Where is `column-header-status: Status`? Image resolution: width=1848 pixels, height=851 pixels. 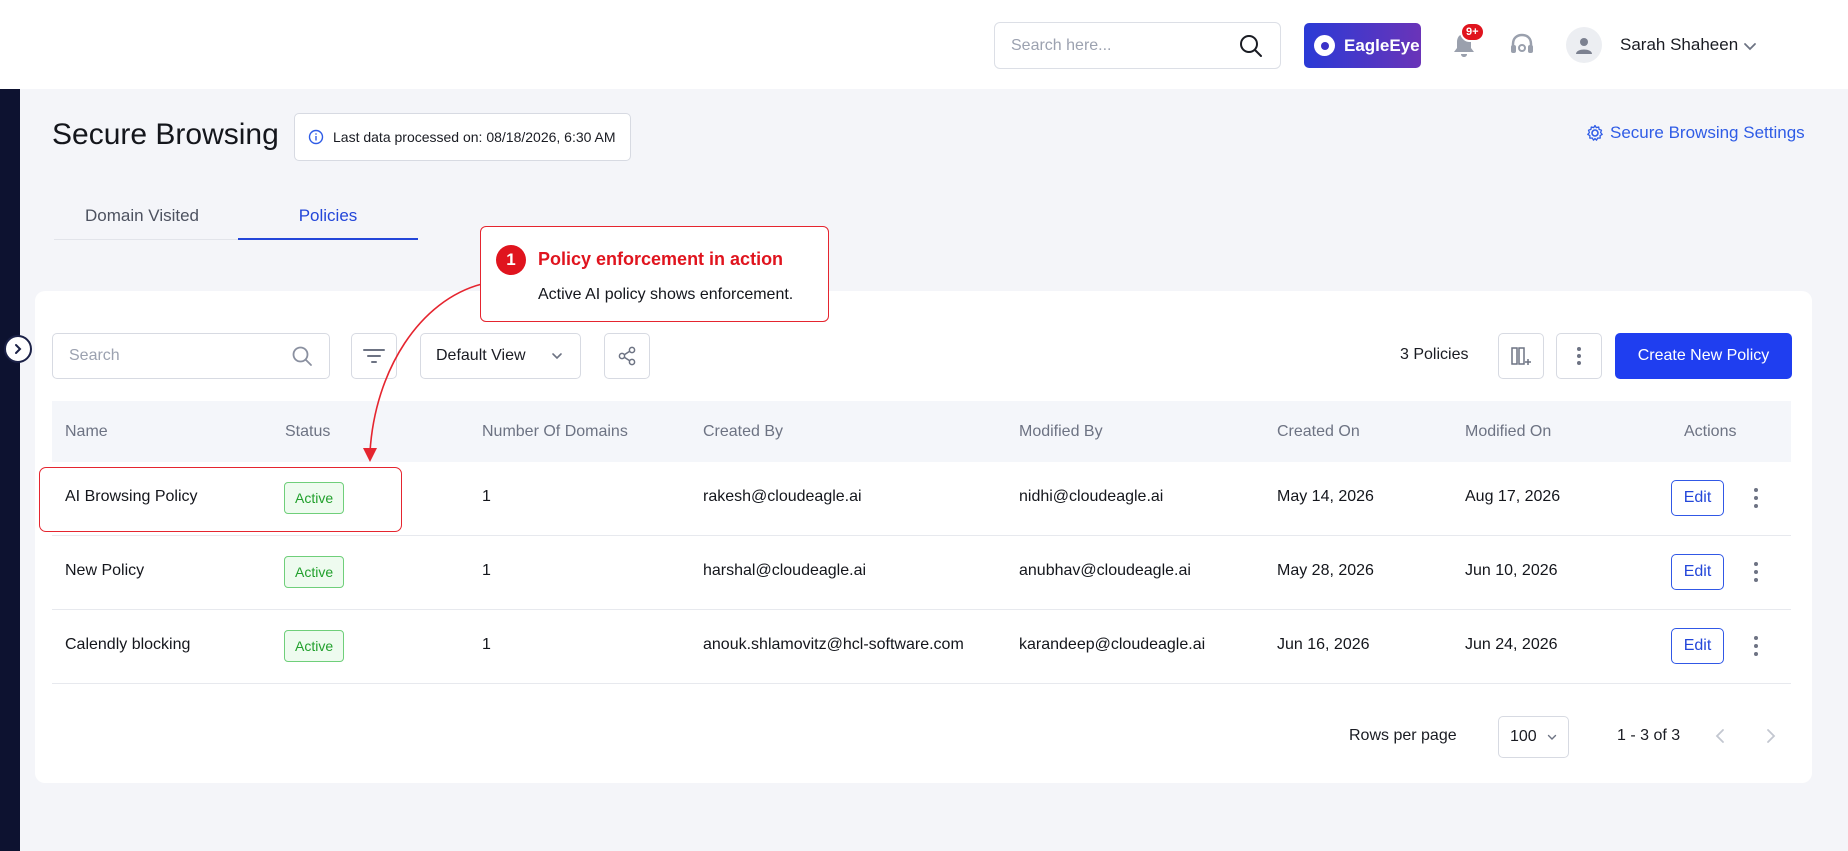
column-header-status: Status is located at coordinates (307, 432).